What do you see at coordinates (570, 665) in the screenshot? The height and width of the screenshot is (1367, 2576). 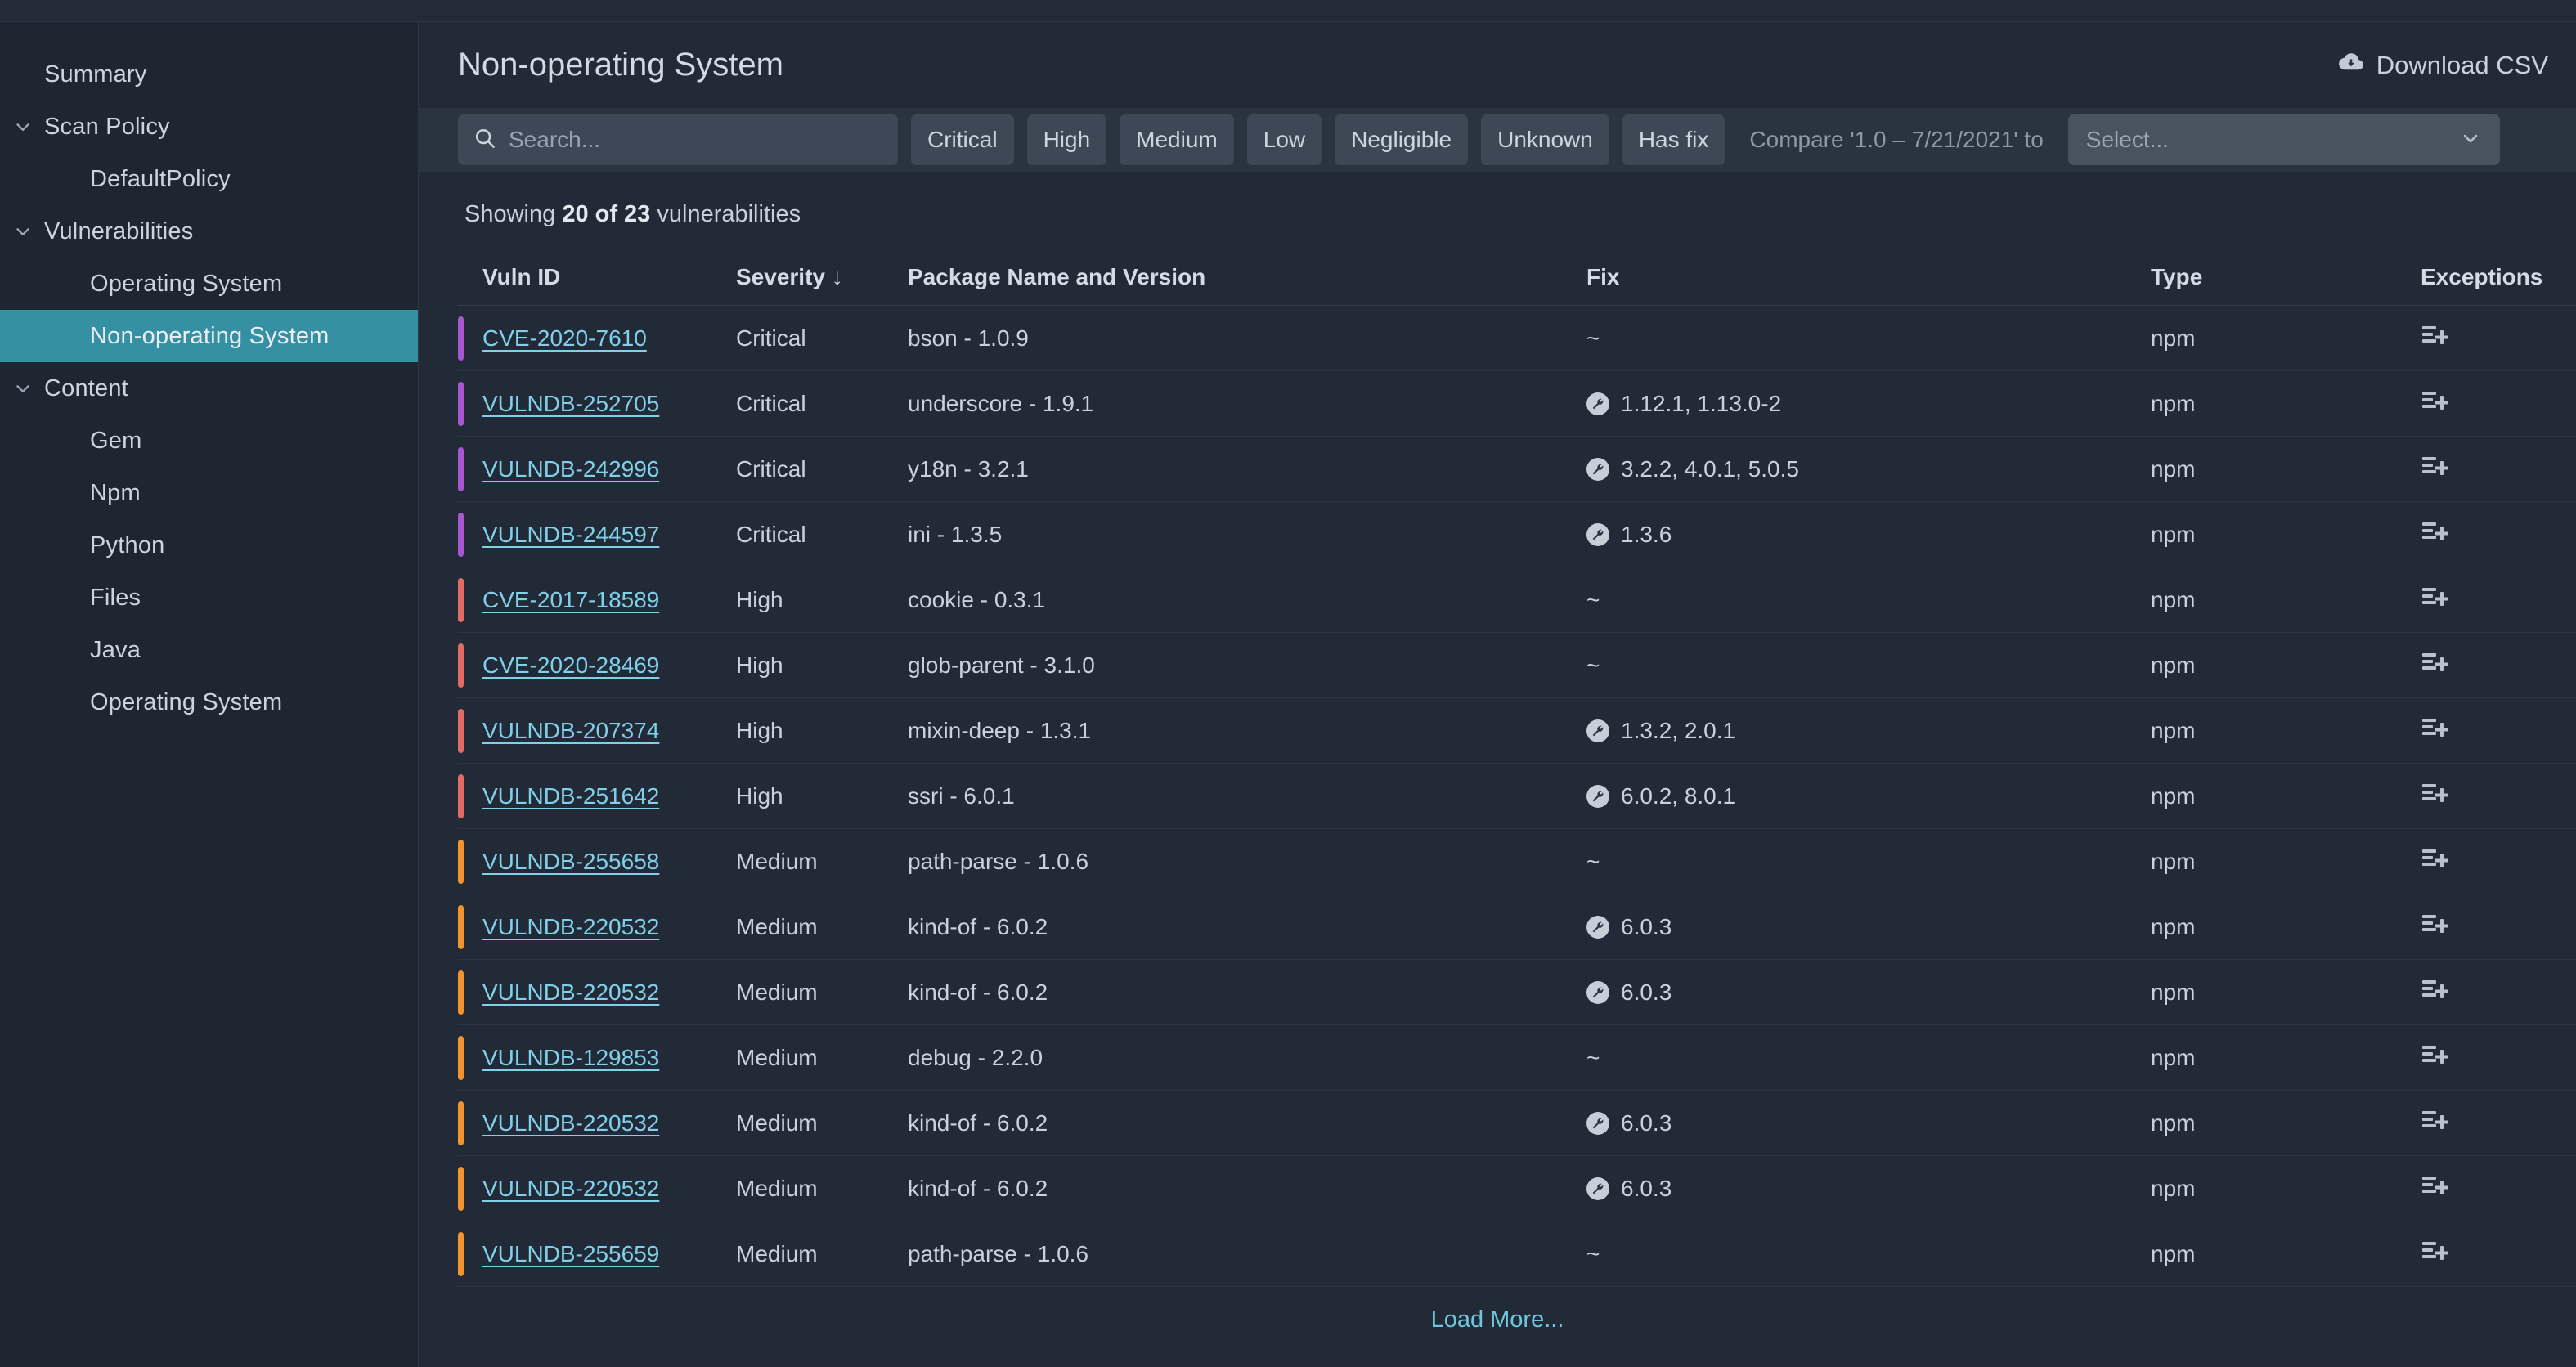 I see `vuln-id-link: CVE-2020-28469` at bounding box center [570, 665].